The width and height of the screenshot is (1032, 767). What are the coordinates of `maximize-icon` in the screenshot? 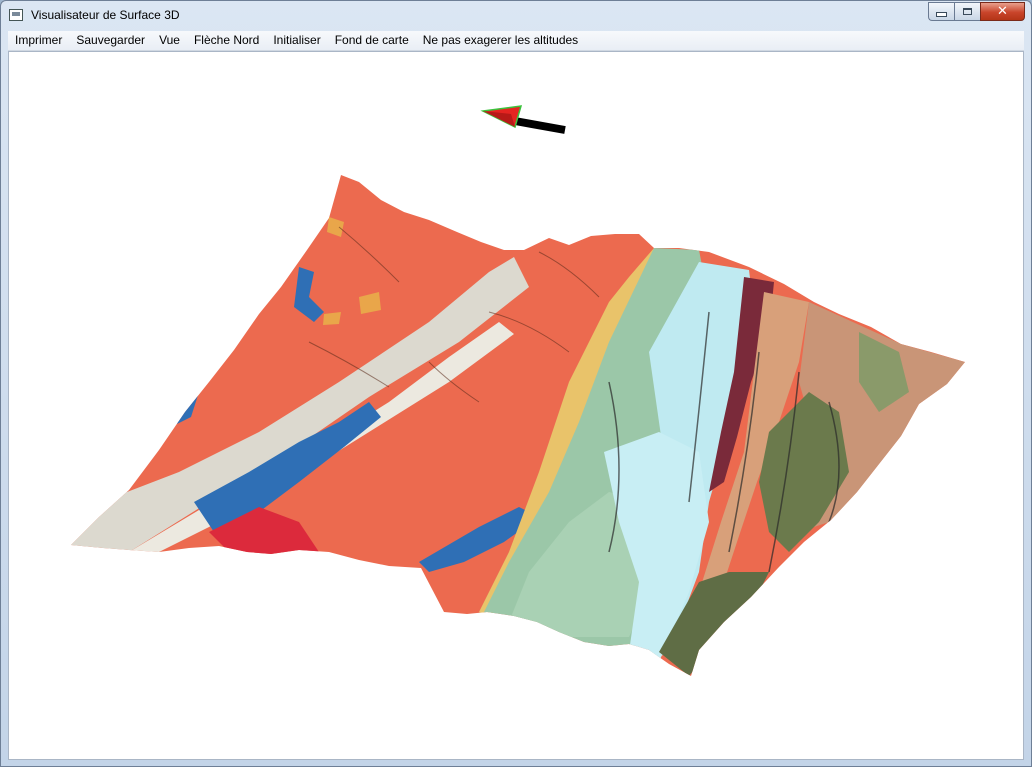 It's located at (967, 11).